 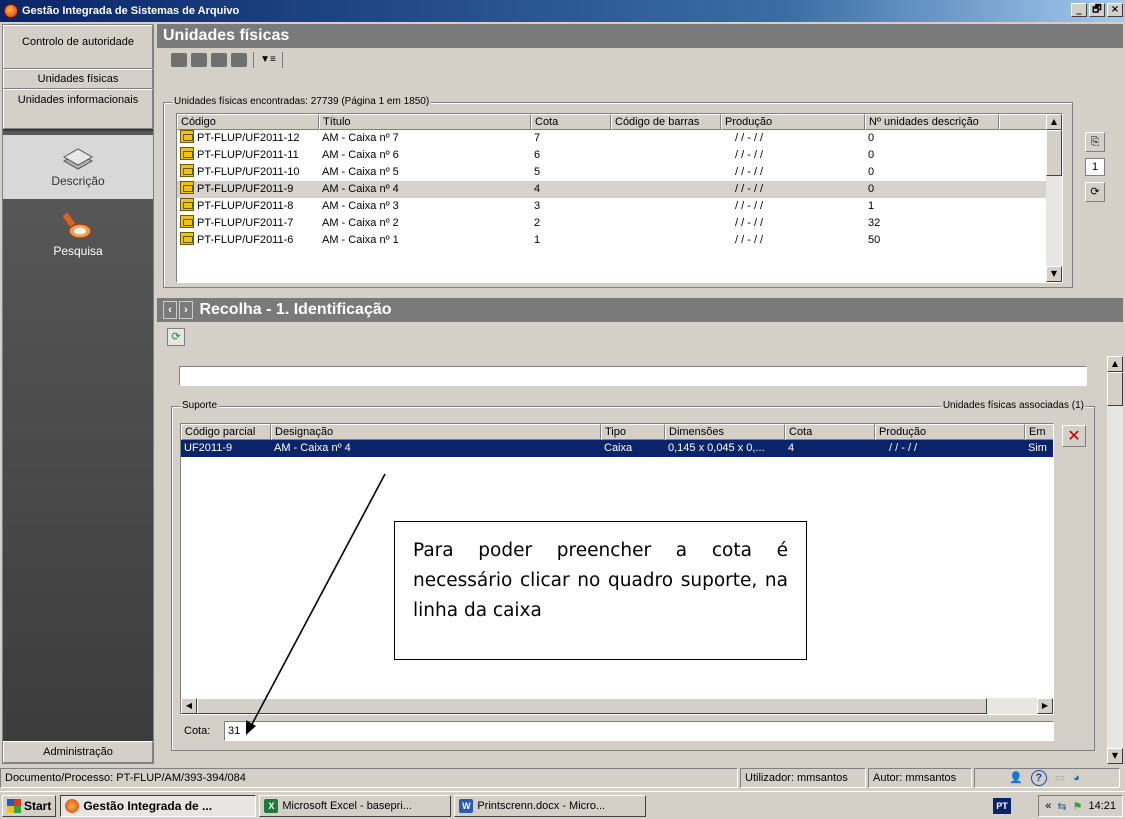 What do you see at coordinates (271, 805) in the screenshot?
I see `excel-icon: X` at bounding box center [271, 805].